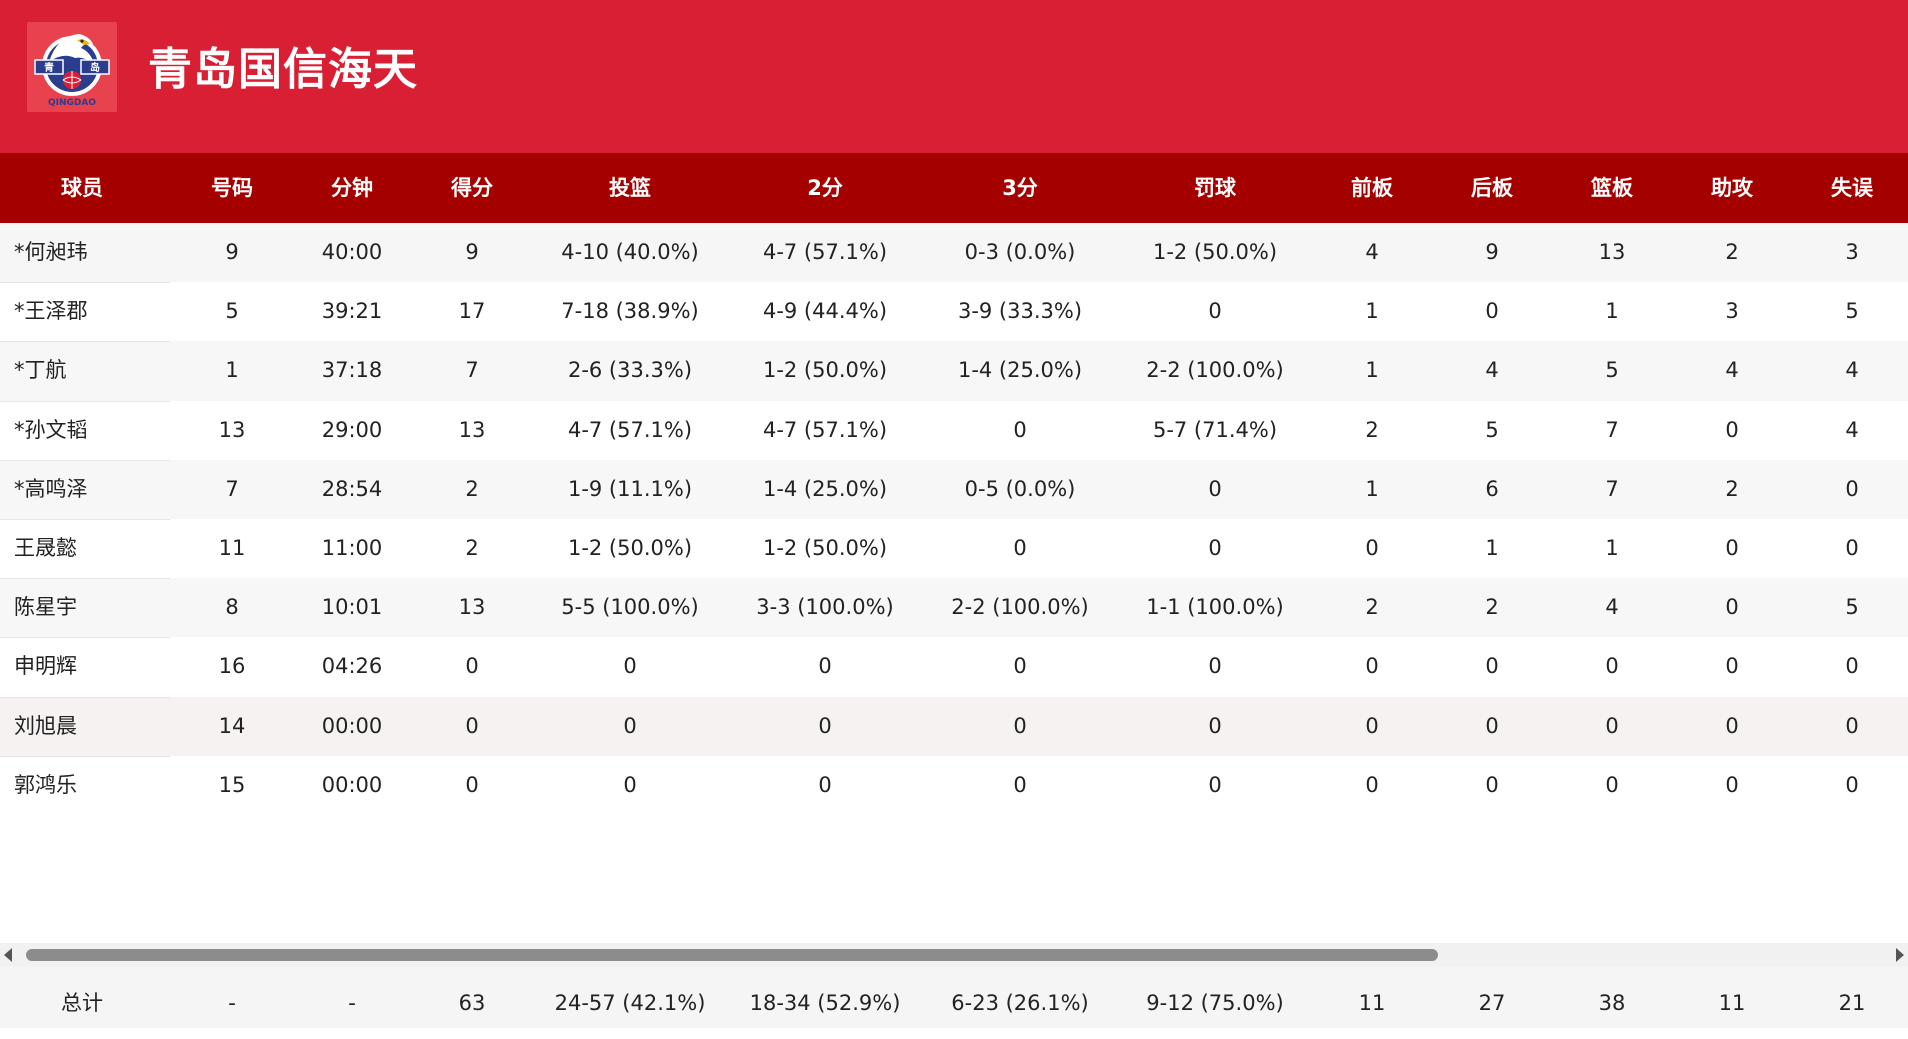 The width and height of the screenshot is (1908, 1039). Describe the element at coordinates (630, 370) in the screenshot. I see `cell-fg: 2-6 (33.3%)` at that location.